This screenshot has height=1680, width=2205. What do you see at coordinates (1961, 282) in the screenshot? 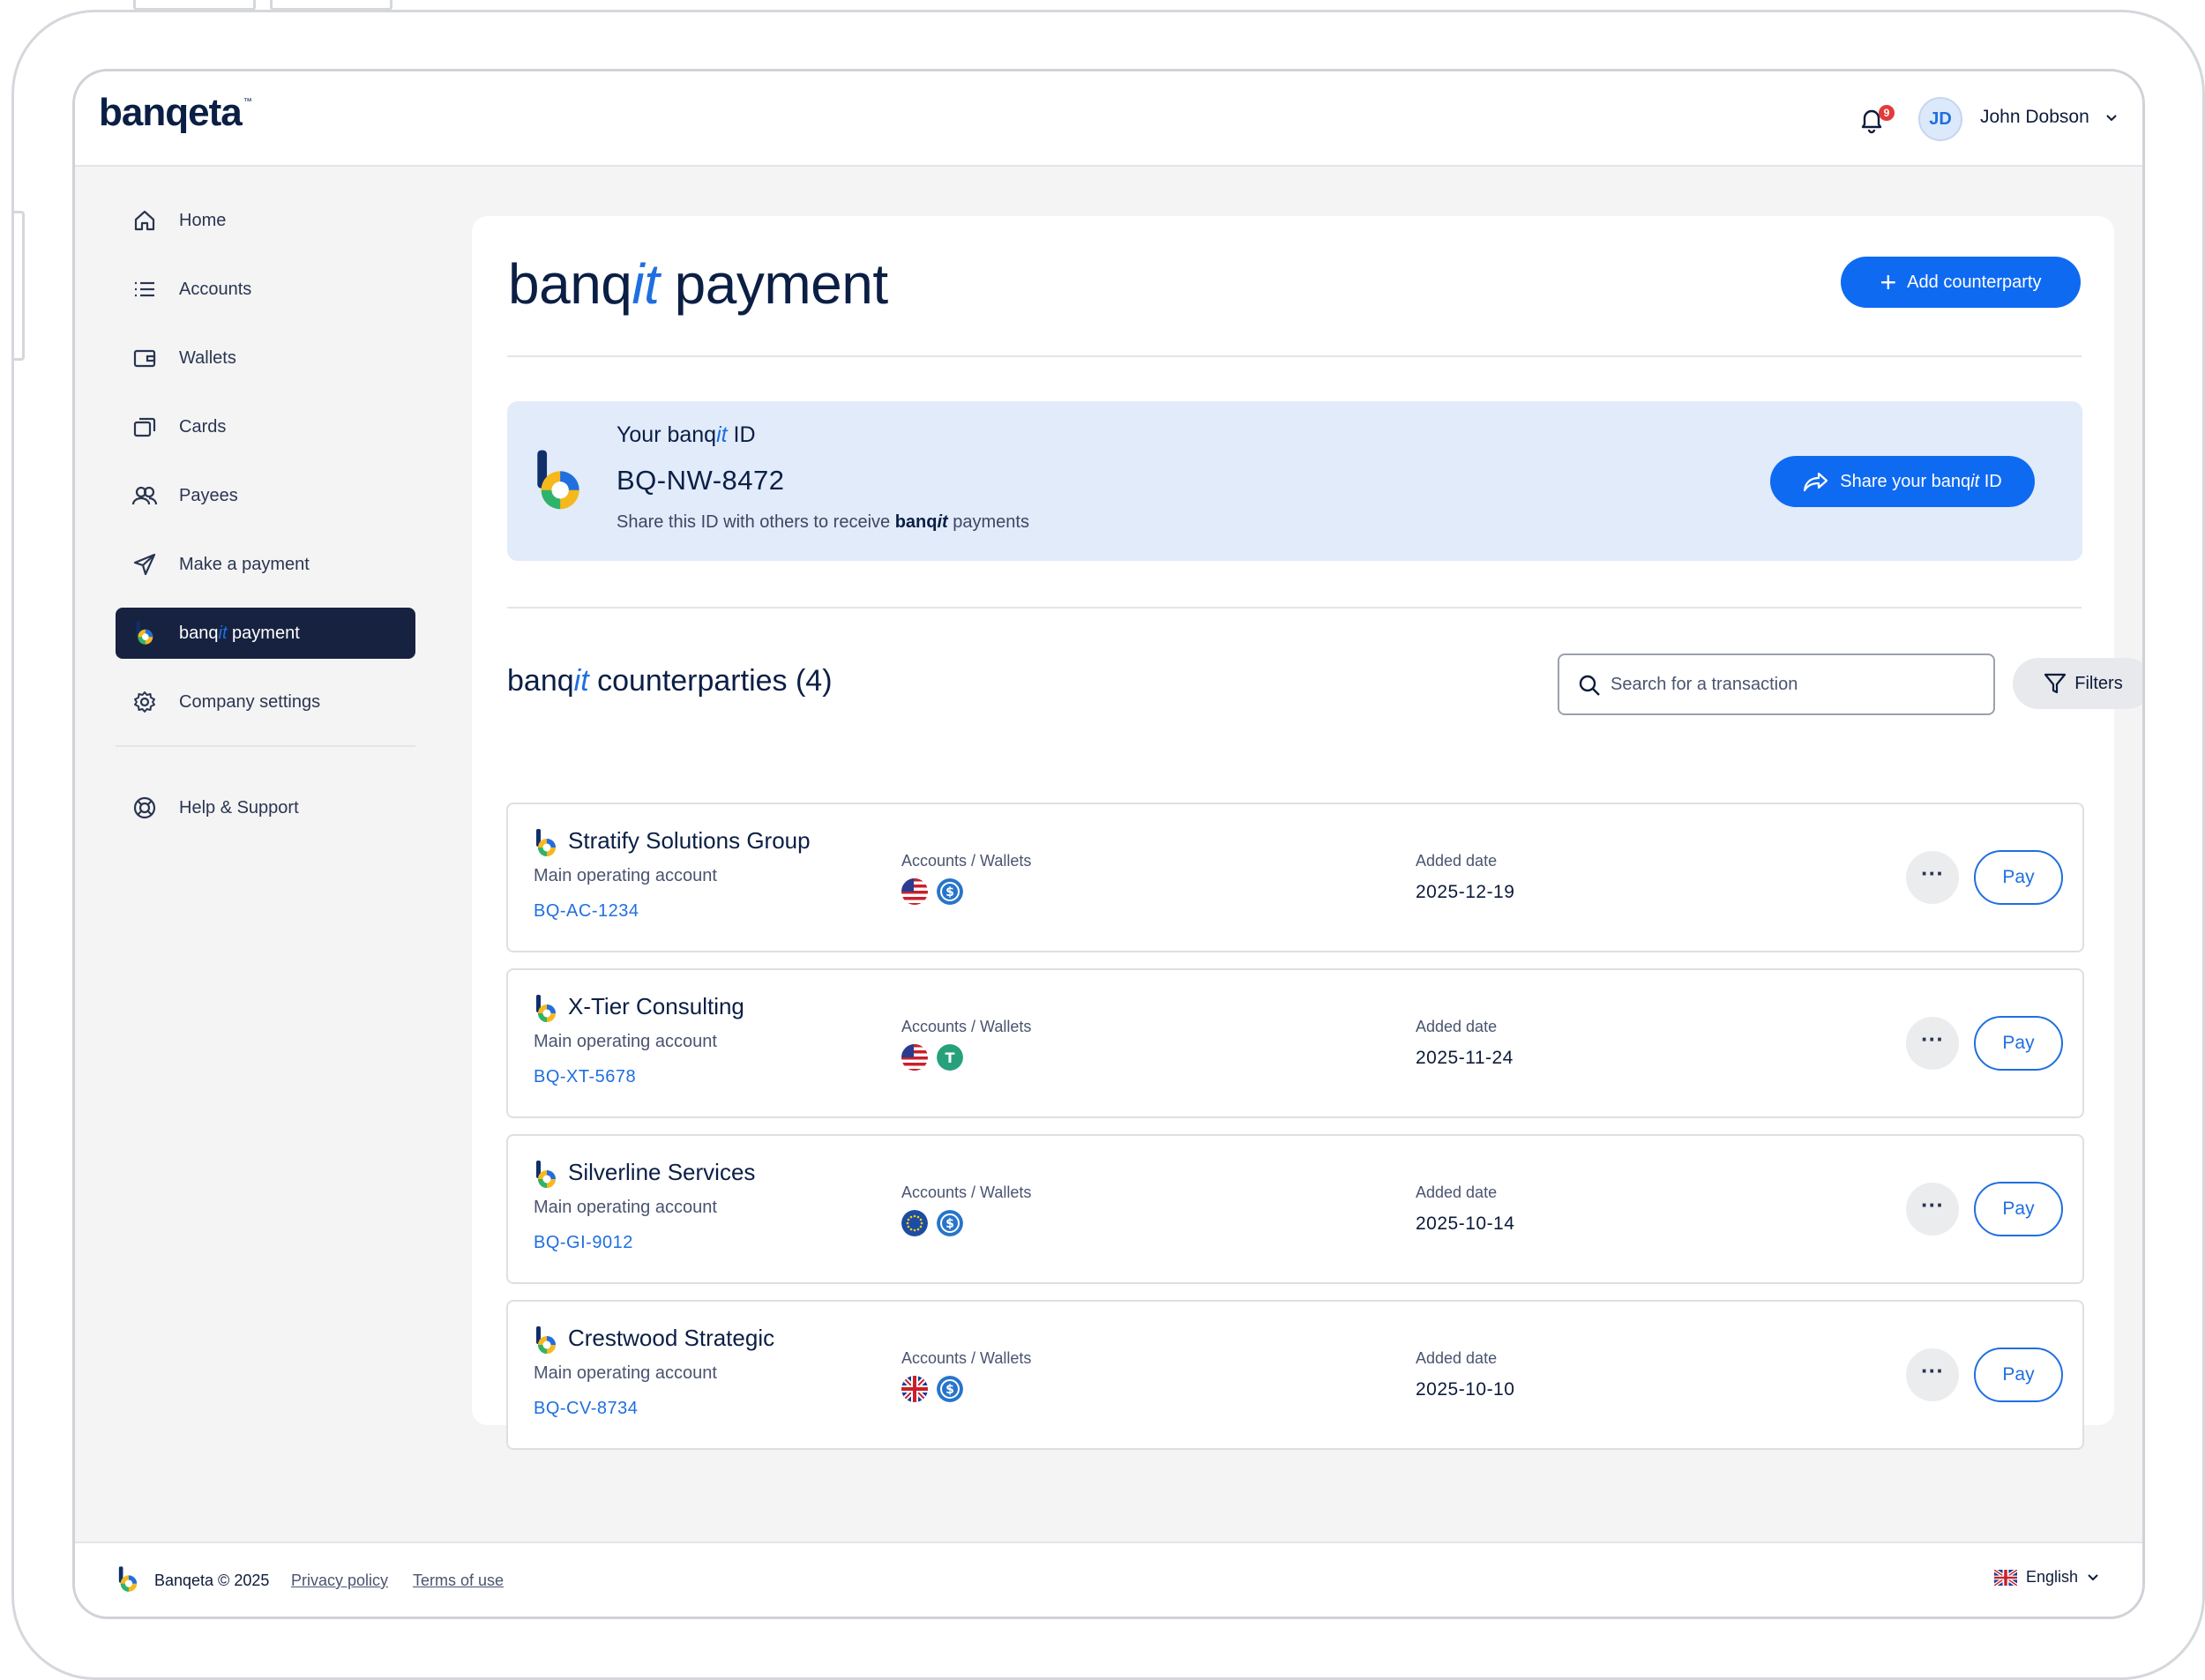
I see `add-counterparty-button: + Add counterparty` at bounding box center [1961, 282].